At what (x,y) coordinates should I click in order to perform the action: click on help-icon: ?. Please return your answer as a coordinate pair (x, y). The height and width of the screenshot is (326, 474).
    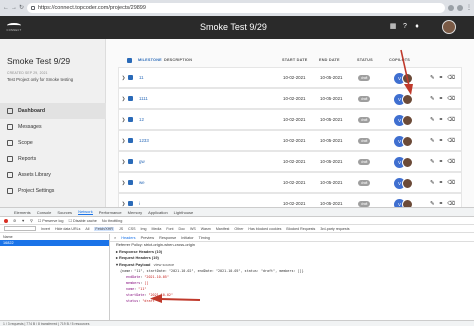
    Looking at the image, I should click on (405, 27).